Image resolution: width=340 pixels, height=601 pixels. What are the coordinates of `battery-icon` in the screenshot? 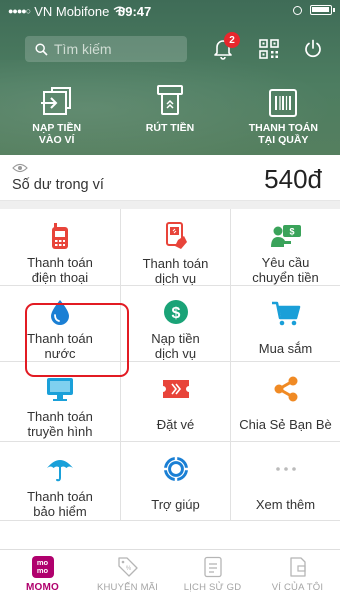 It's located at (322, 10).